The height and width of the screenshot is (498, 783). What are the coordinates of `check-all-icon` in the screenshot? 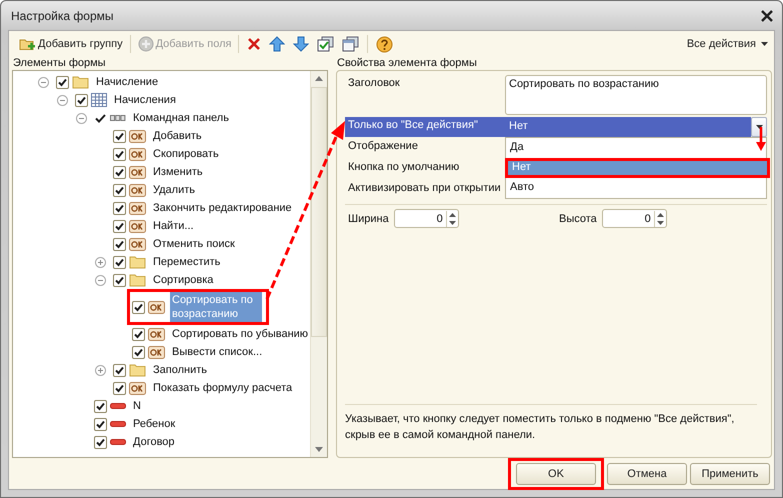 It's located at (325, 44).